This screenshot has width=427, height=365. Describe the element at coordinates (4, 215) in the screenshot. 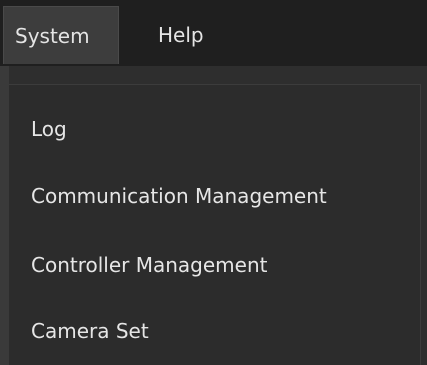

I see `background-panel` at that location.